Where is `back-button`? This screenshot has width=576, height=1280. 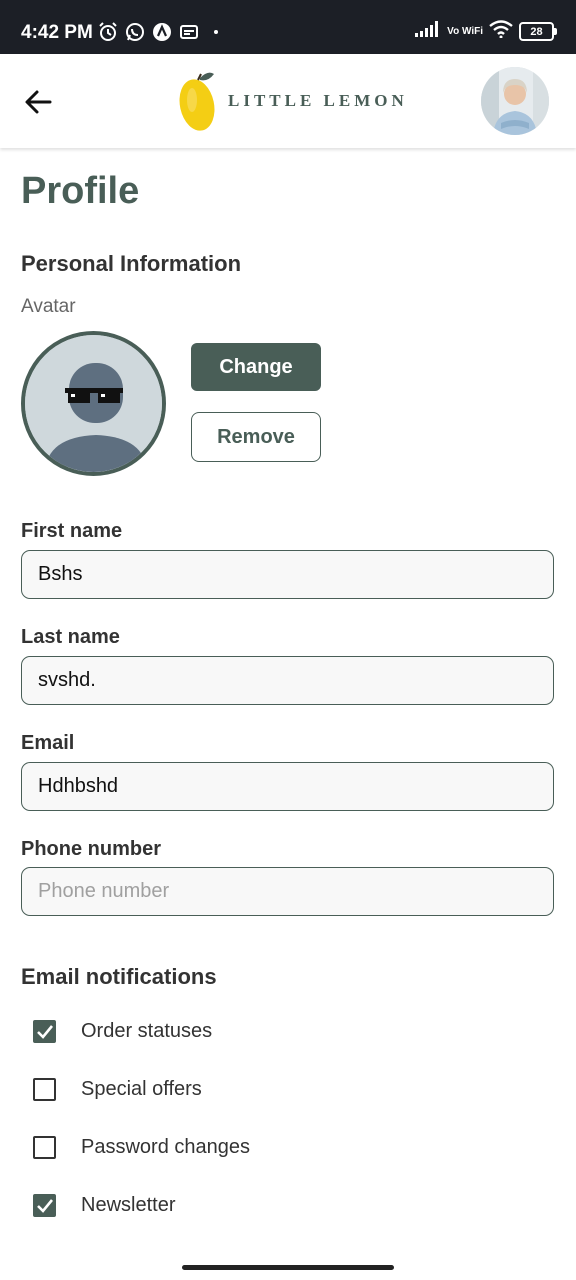 back-button is located at coordinates (38, 102).